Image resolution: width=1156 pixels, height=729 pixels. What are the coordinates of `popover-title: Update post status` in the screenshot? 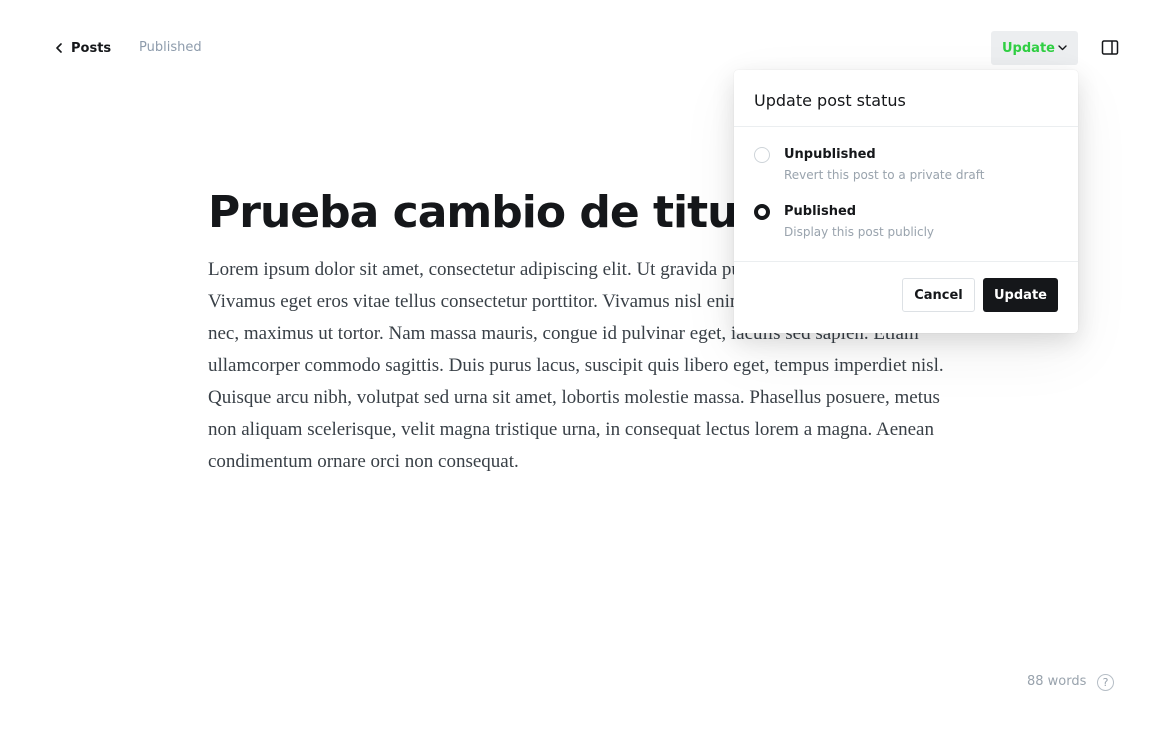 It's located at (830, 100).